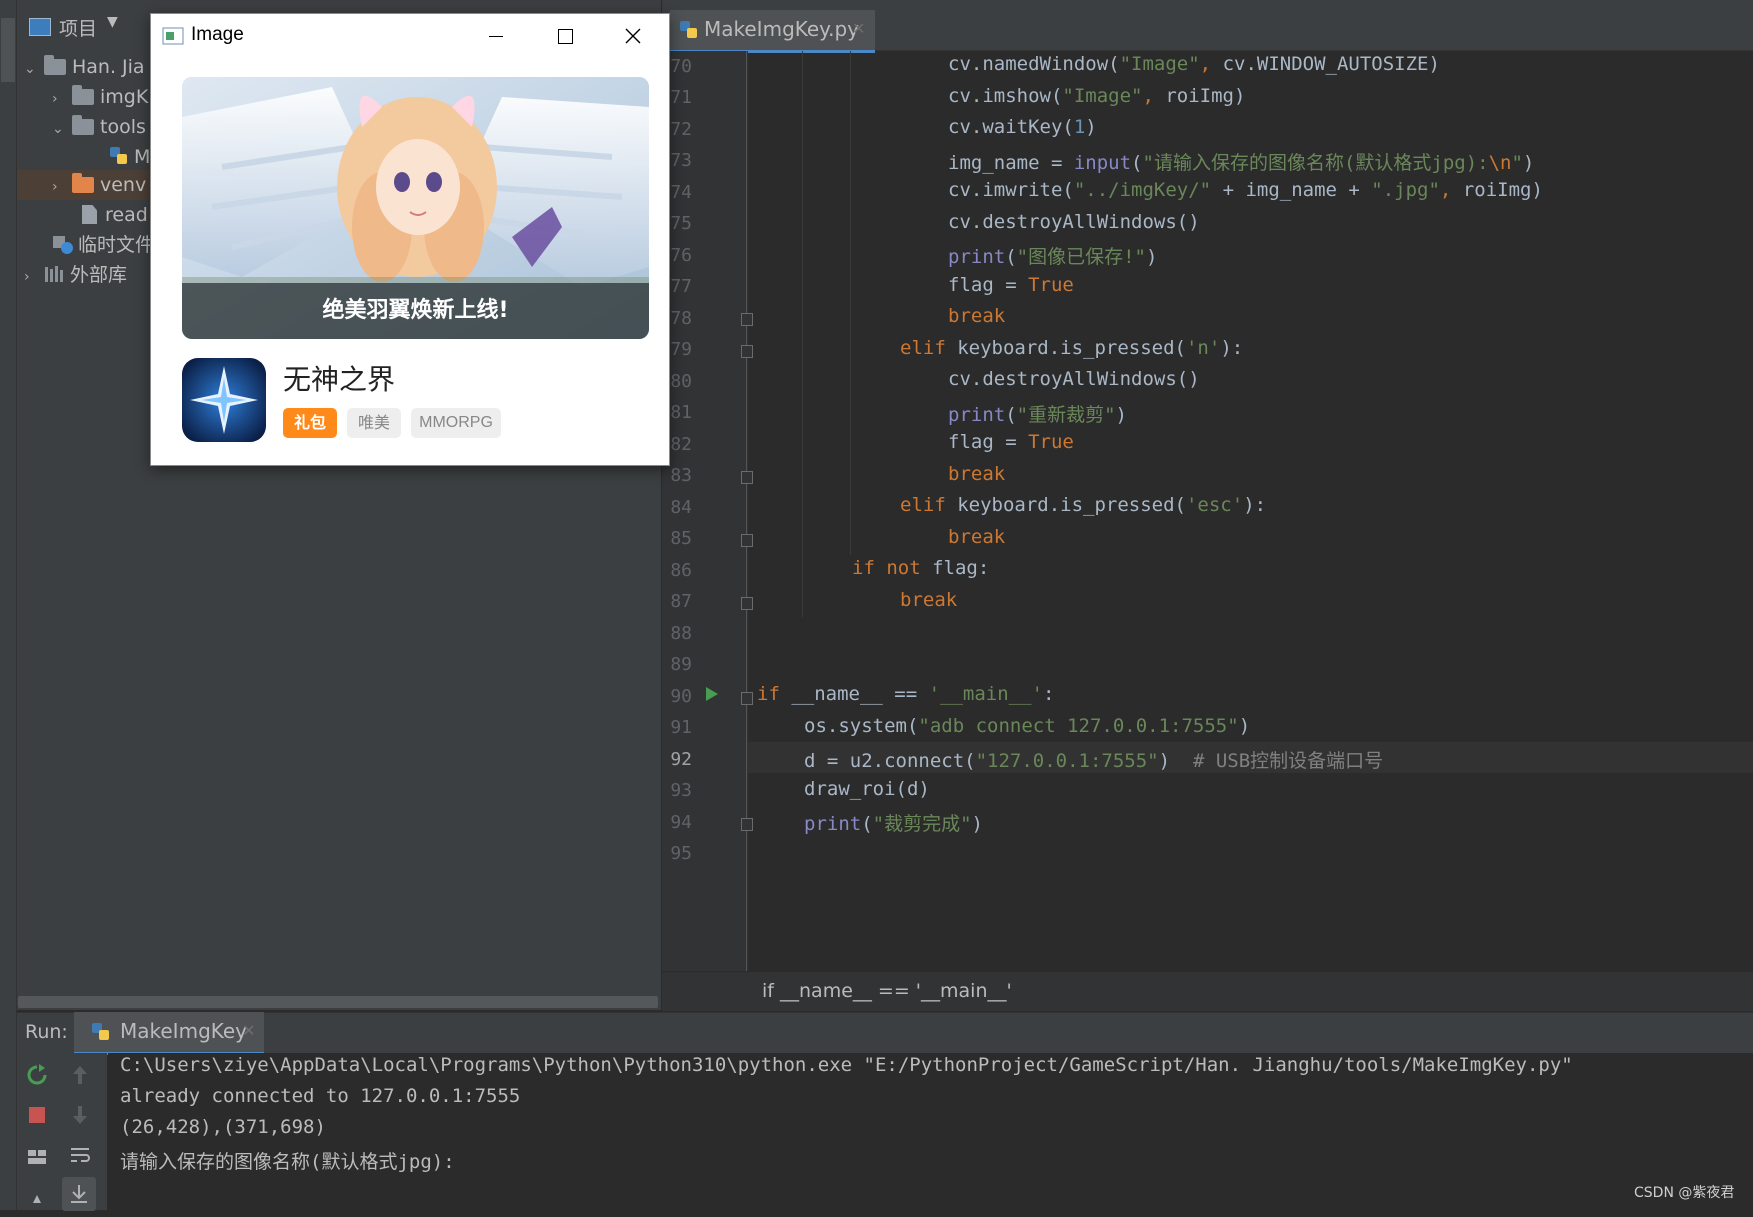  What do you see at coordinates (456, 423) in the screenshot?
I see `tag-mmorpg: MMORPG` at bounding box center [456, 423].